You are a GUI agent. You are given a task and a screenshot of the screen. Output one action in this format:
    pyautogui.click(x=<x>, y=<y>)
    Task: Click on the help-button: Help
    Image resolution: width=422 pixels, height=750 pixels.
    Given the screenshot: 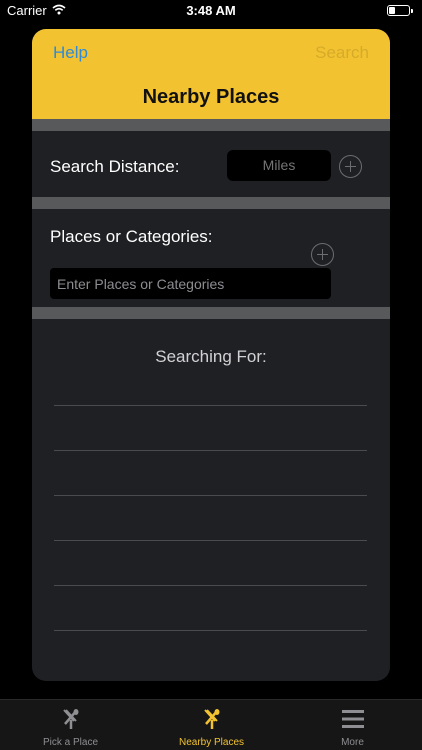 What is the action you would take?
    pyautogui.click(x=70, y=53)
    